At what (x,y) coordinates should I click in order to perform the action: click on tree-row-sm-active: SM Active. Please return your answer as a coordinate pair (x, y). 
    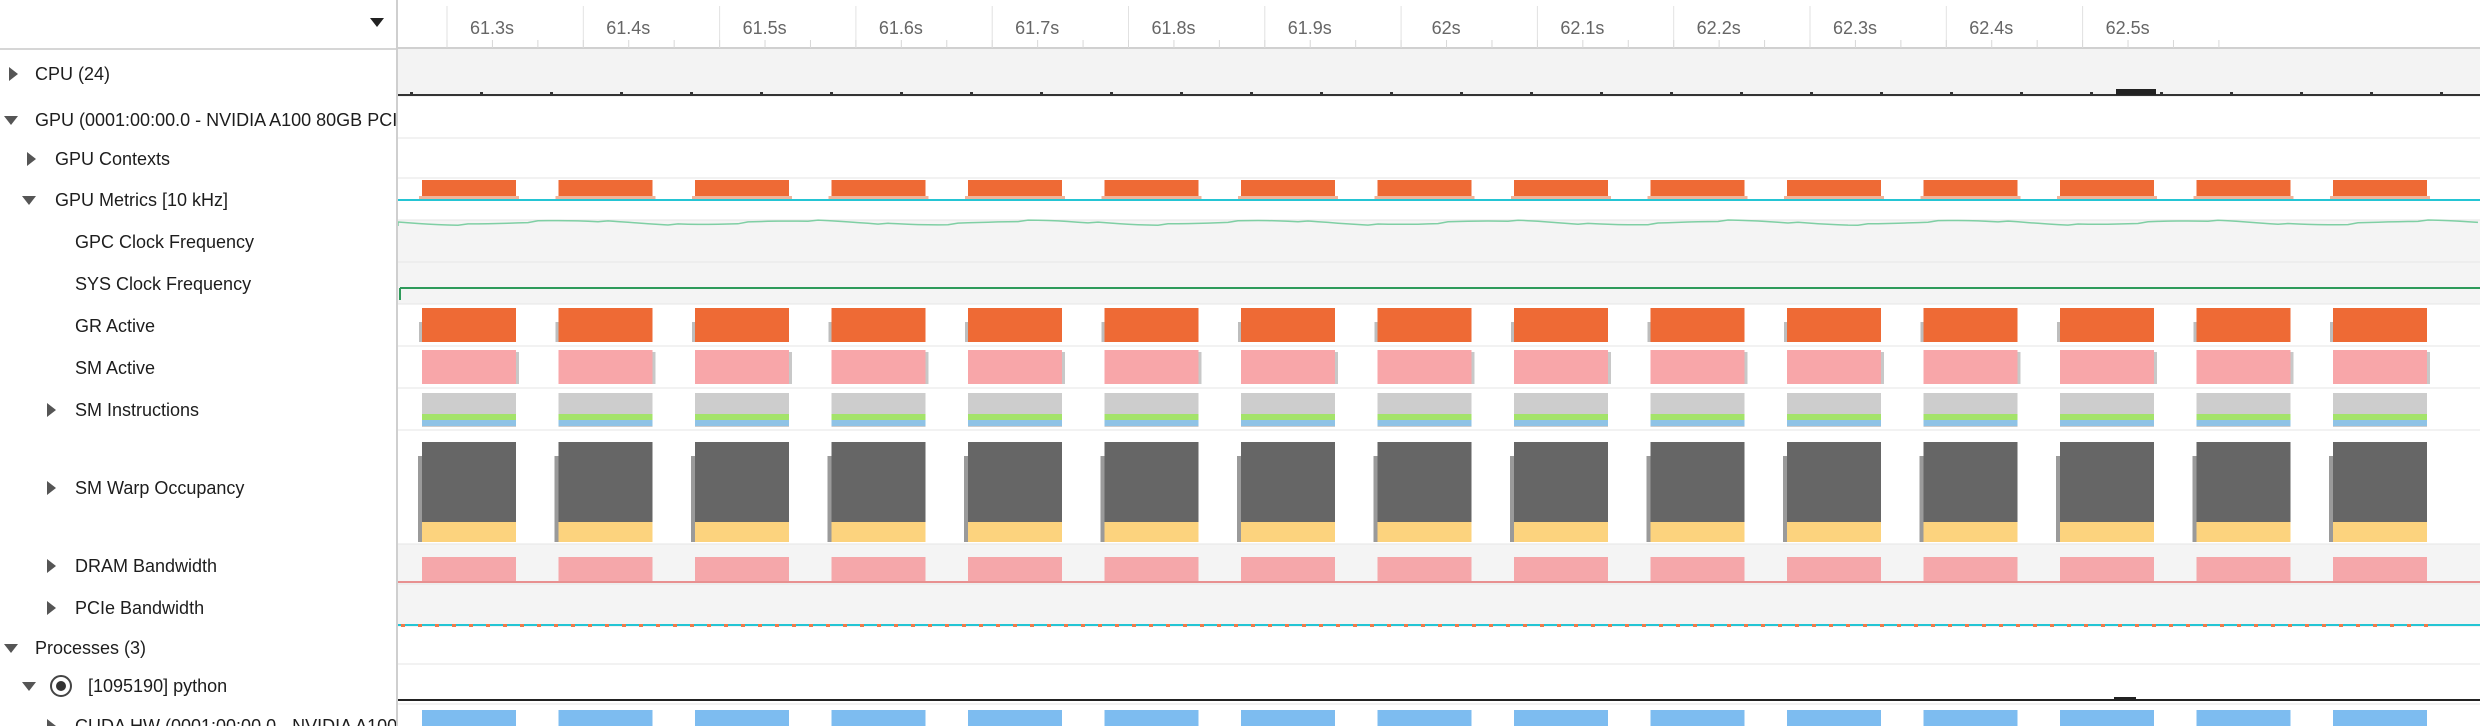
    Looking at the image, I should click on (198, 368).